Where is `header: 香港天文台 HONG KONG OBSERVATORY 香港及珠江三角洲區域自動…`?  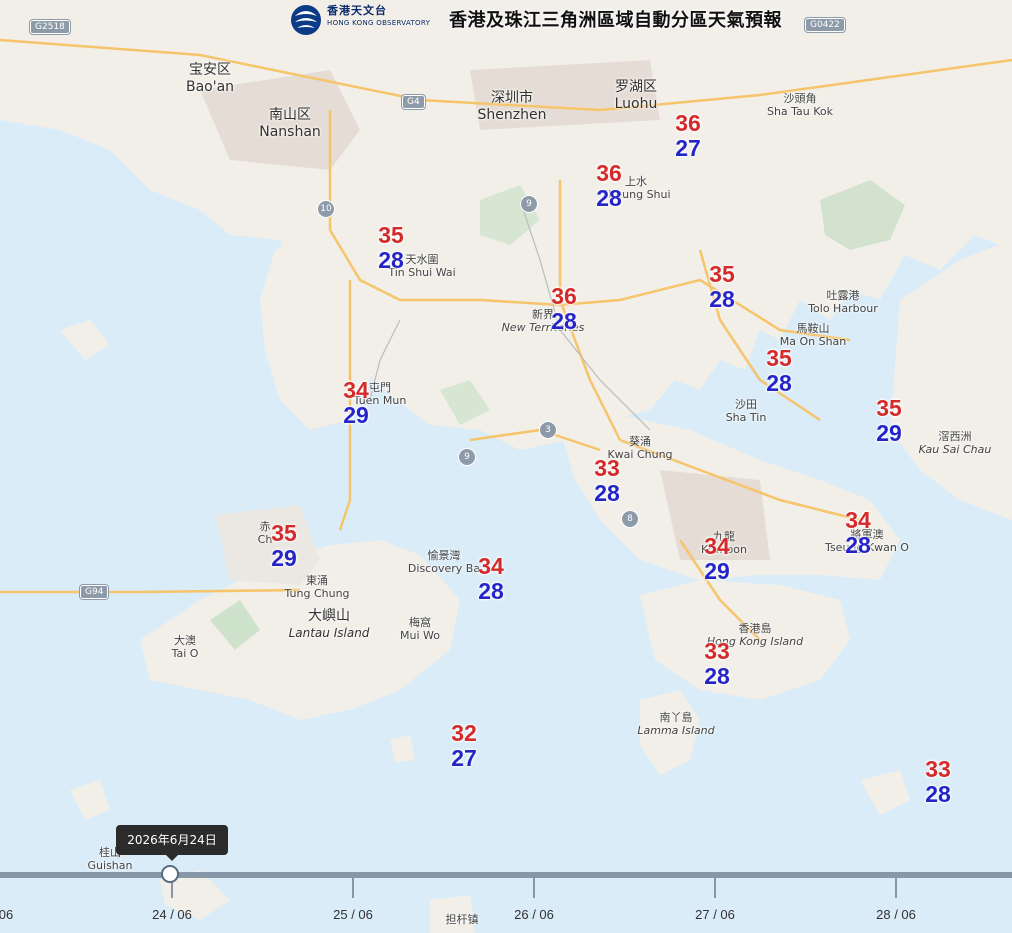 header: 香港天文台 HONG KONG OBSERVATORY 香港及珠江三角洲區域自動… is located at coordinates (506, 20).